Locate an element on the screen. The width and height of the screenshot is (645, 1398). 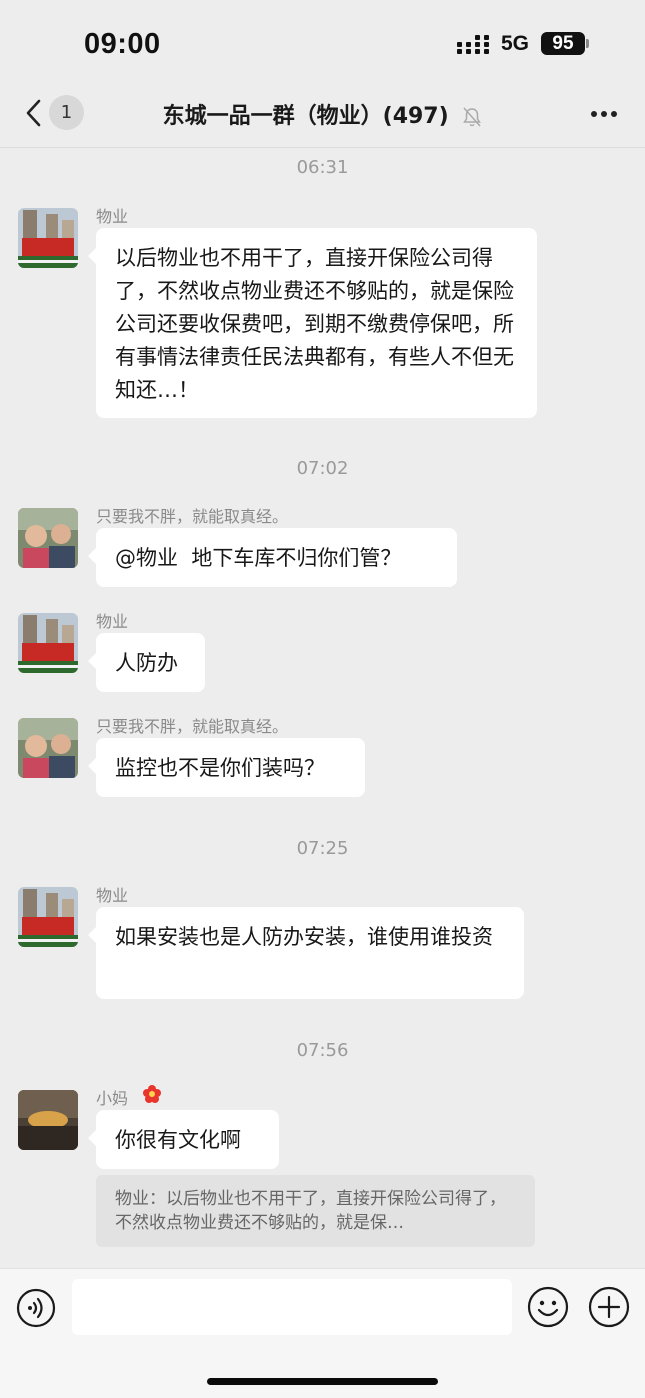
sender-name: 小妈 is located at coordinates (112, 1098).